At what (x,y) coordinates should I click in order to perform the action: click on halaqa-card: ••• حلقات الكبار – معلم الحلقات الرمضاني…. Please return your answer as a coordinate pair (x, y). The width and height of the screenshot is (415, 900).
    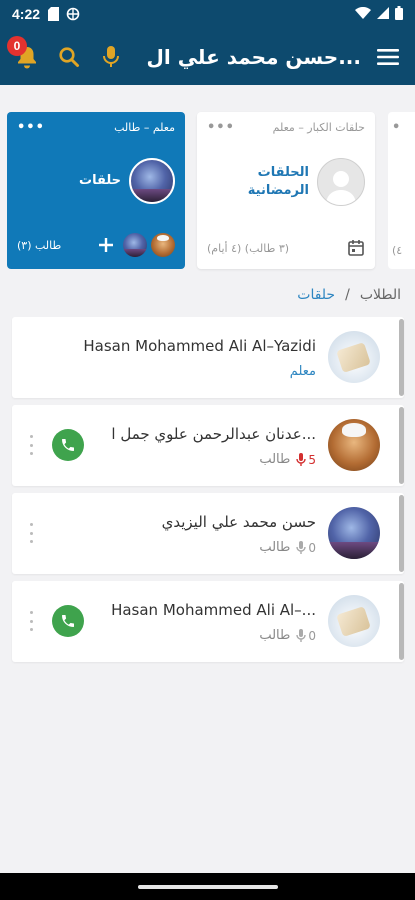
    Looking at the image, I should click on (286, 190).